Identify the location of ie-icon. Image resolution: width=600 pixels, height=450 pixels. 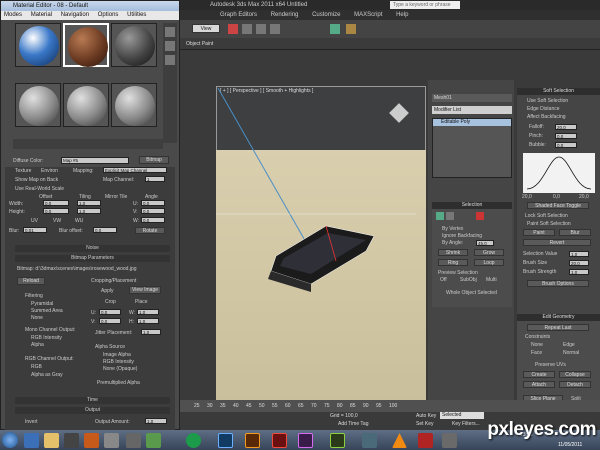
(31, 440).